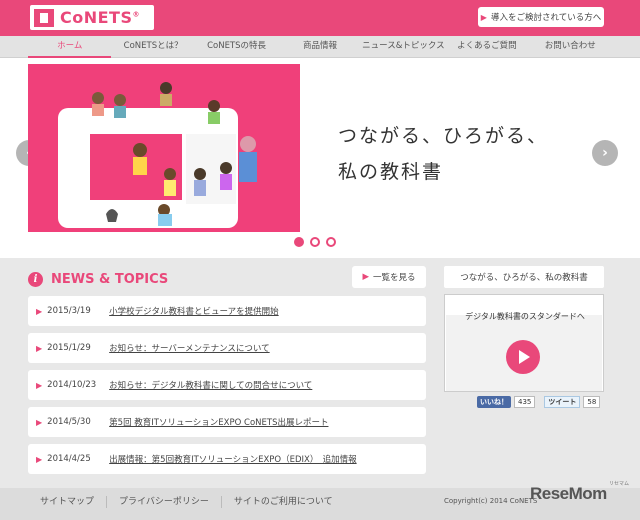  Describe the element at coordinates (562, 402) in the screenshot. I see `tweet-button: ツイート` at that location.